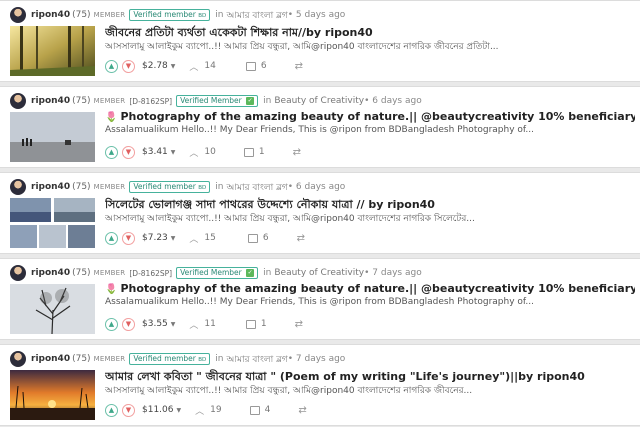 This screenshot has height=427, width=640. What do you see at coordinates (317, 15) in the screenshot?
I see `post-age: • 5 days ago` at bounding box center [317, 15].